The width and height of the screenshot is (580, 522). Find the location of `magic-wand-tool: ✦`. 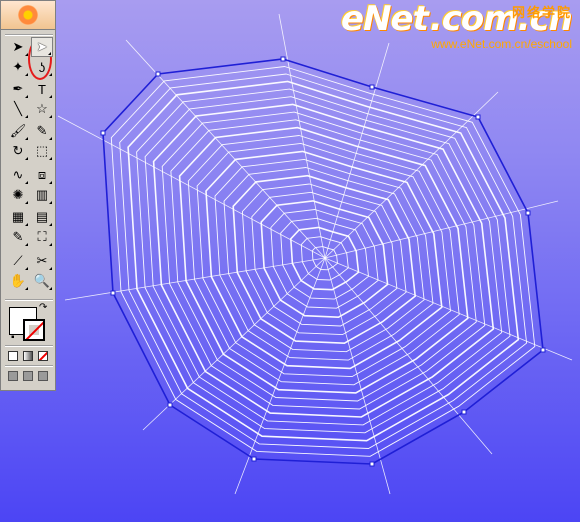

magic-wand-tool: ✦ is located at coordinates (18, 67).